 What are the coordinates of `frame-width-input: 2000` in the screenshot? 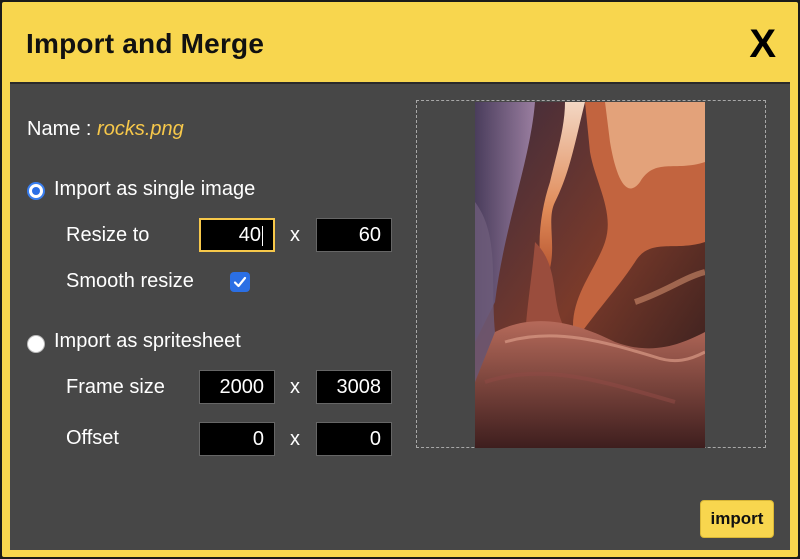 It's located at (237, 387).